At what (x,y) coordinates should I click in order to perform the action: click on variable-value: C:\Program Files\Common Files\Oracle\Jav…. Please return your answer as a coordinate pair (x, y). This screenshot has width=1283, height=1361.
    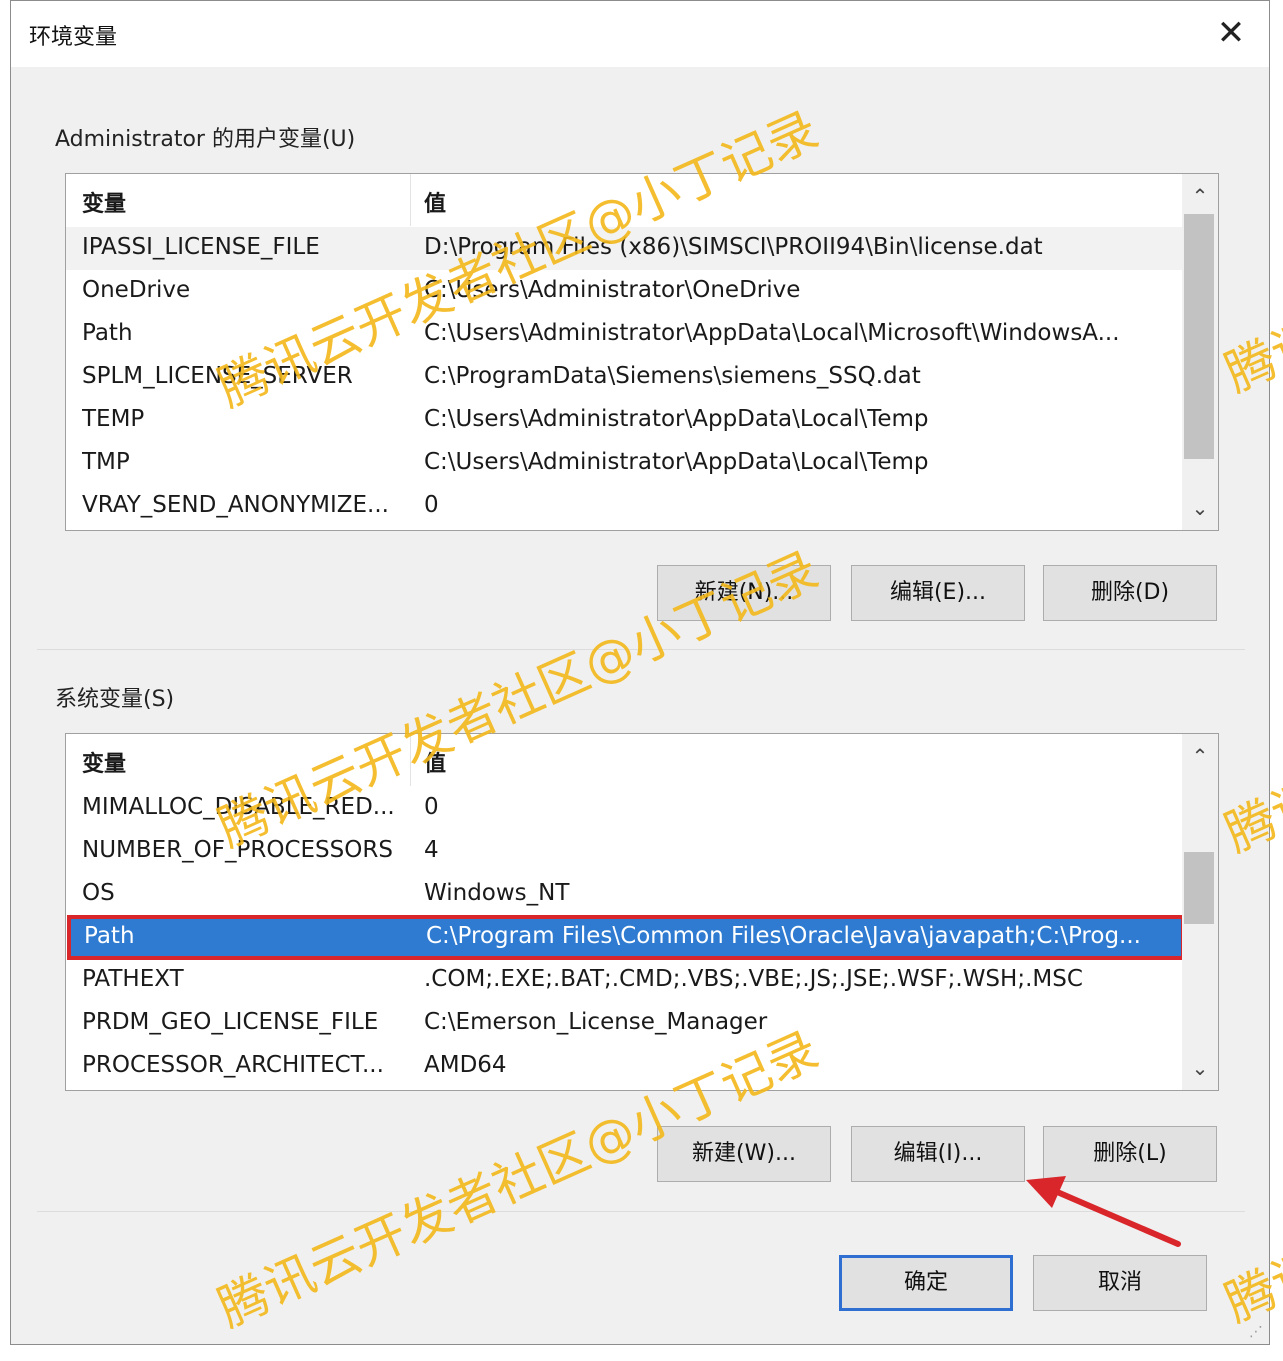
    Looking at the image, I should click on (783, 936).